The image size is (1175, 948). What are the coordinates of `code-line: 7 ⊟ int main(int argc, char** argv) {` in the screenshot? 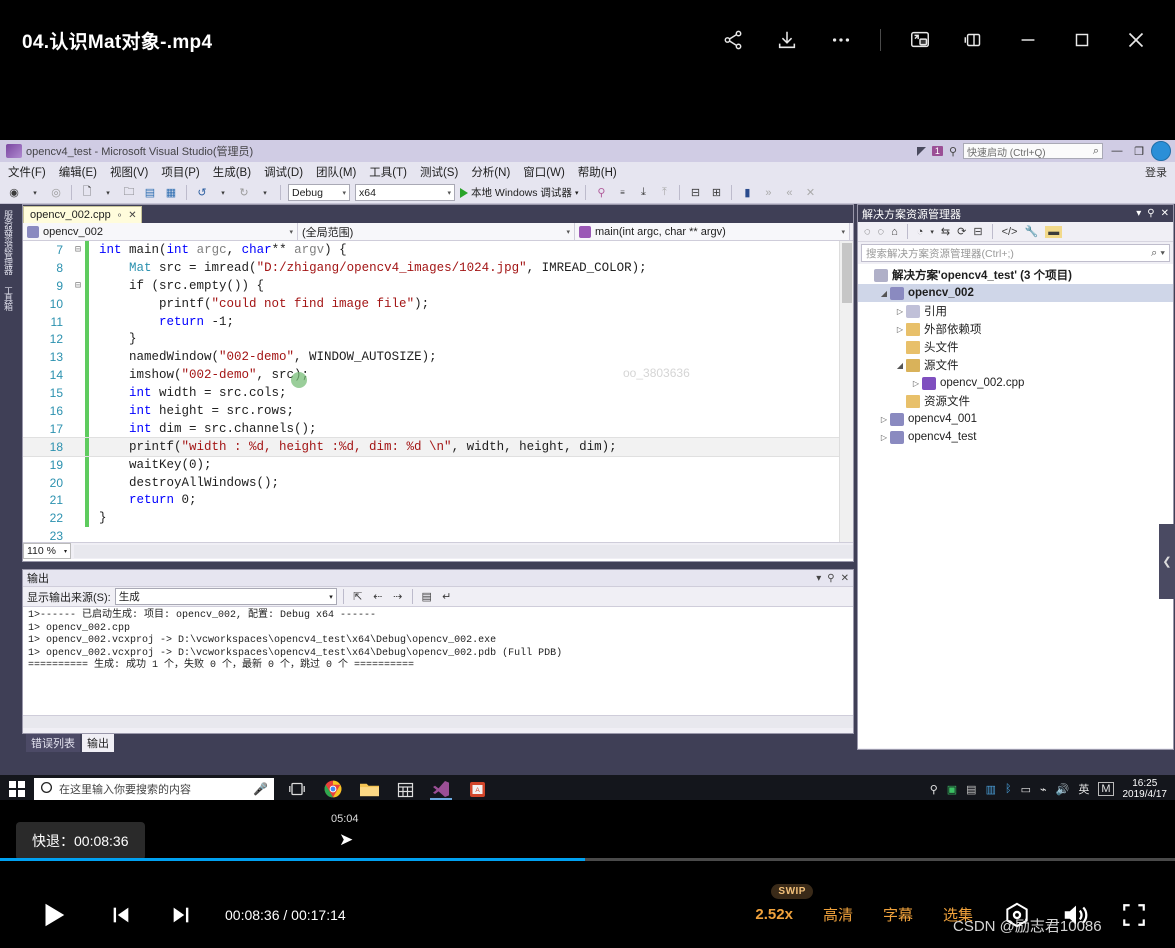 It's located at (438, 250).